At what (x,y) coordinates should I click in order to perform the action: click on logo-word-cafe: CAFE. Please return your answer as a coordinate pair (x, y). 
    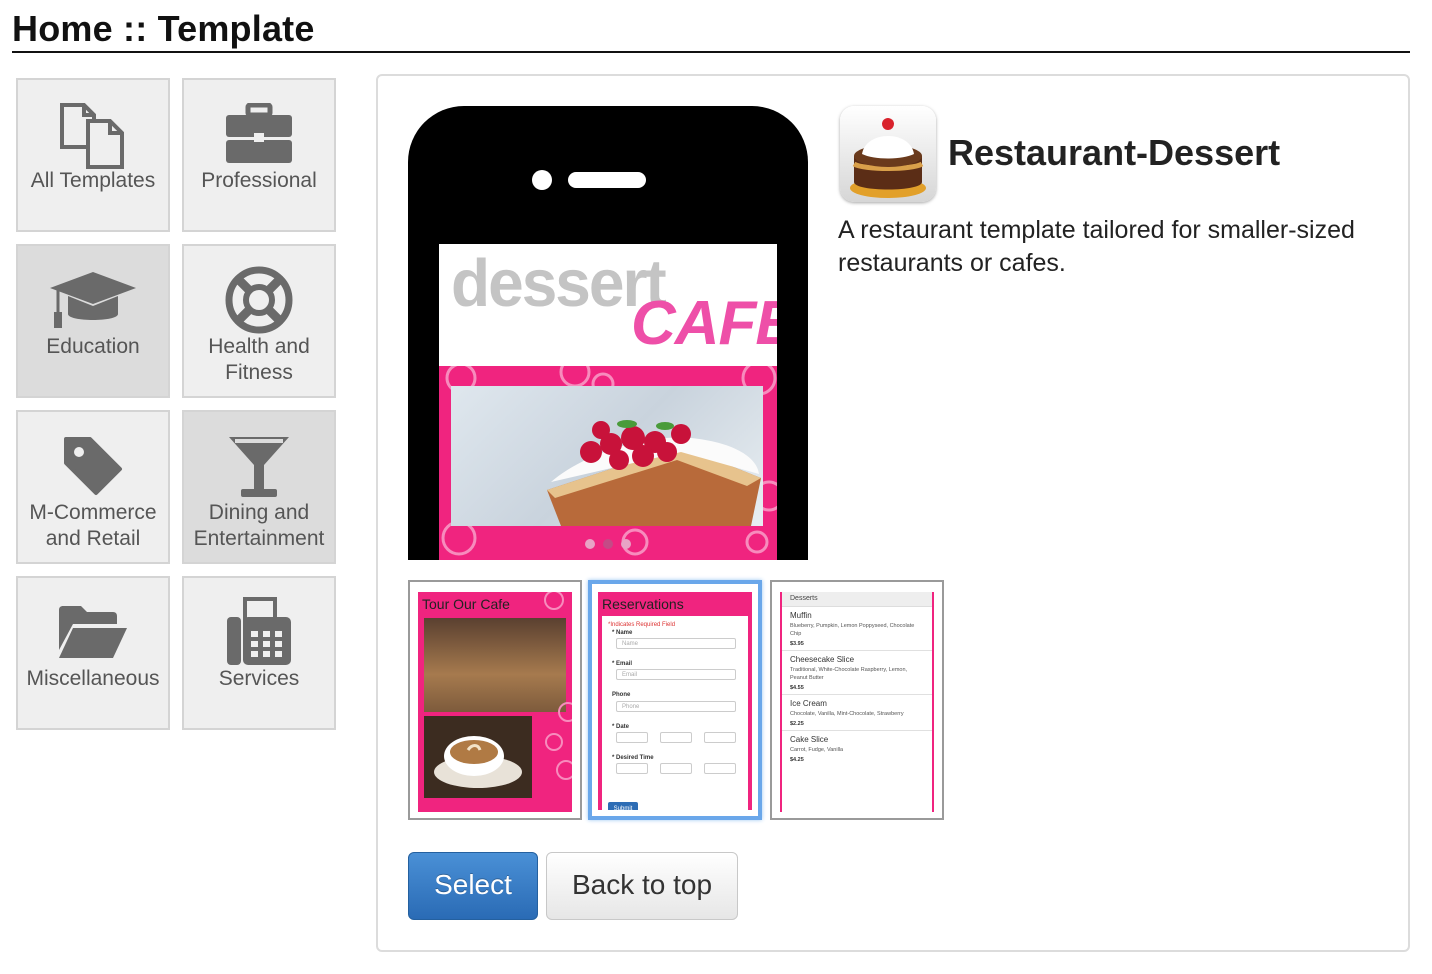
    Looking at the image, I should click on (704, 323).